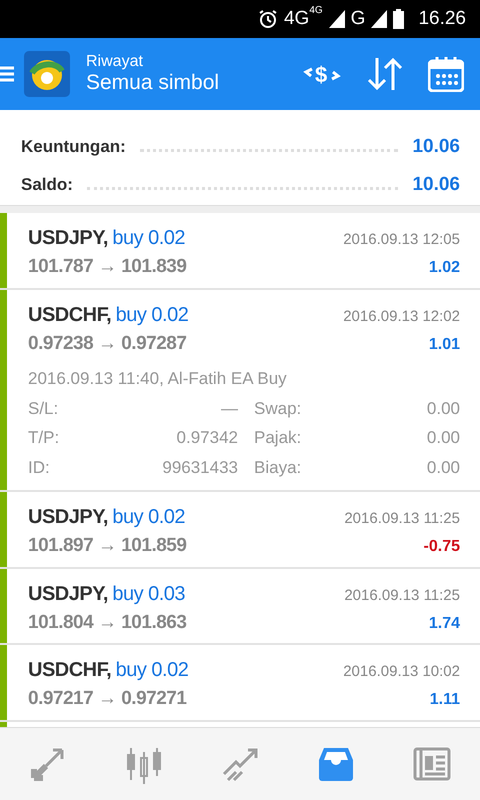 This screenshot has height=800, width=480. Describe the element at coordinates (398, 19) in the screenshot. I see `battery-icon` at that location.